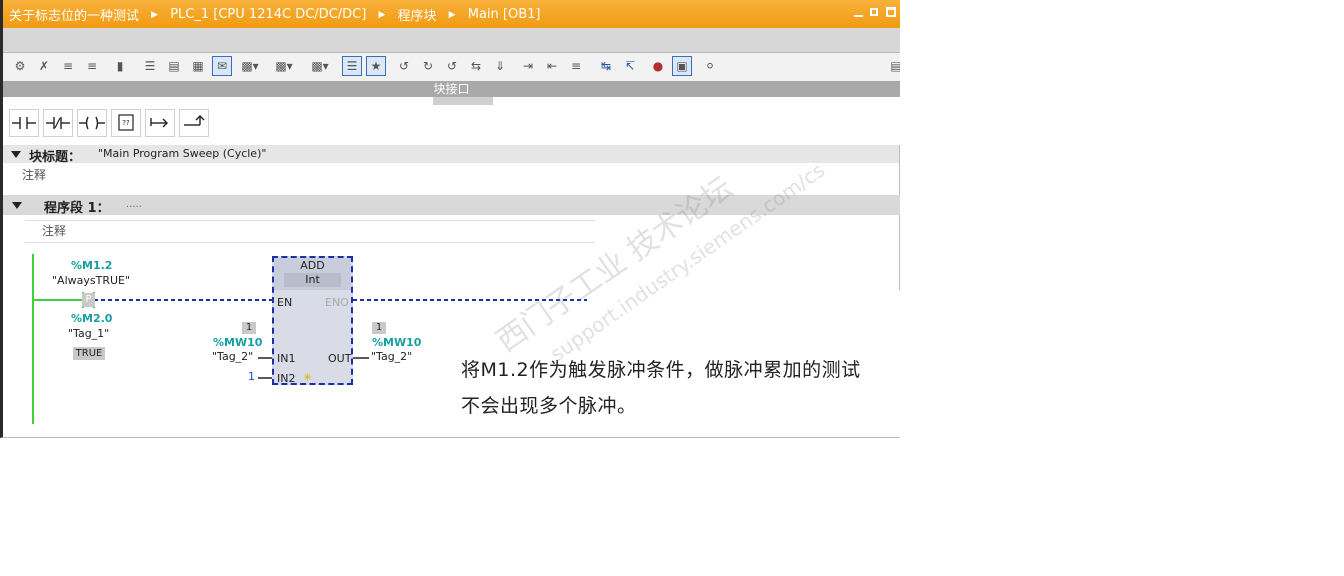  I want to click on edge-memory-tag-name: "Tag_1", so click(88, 333).